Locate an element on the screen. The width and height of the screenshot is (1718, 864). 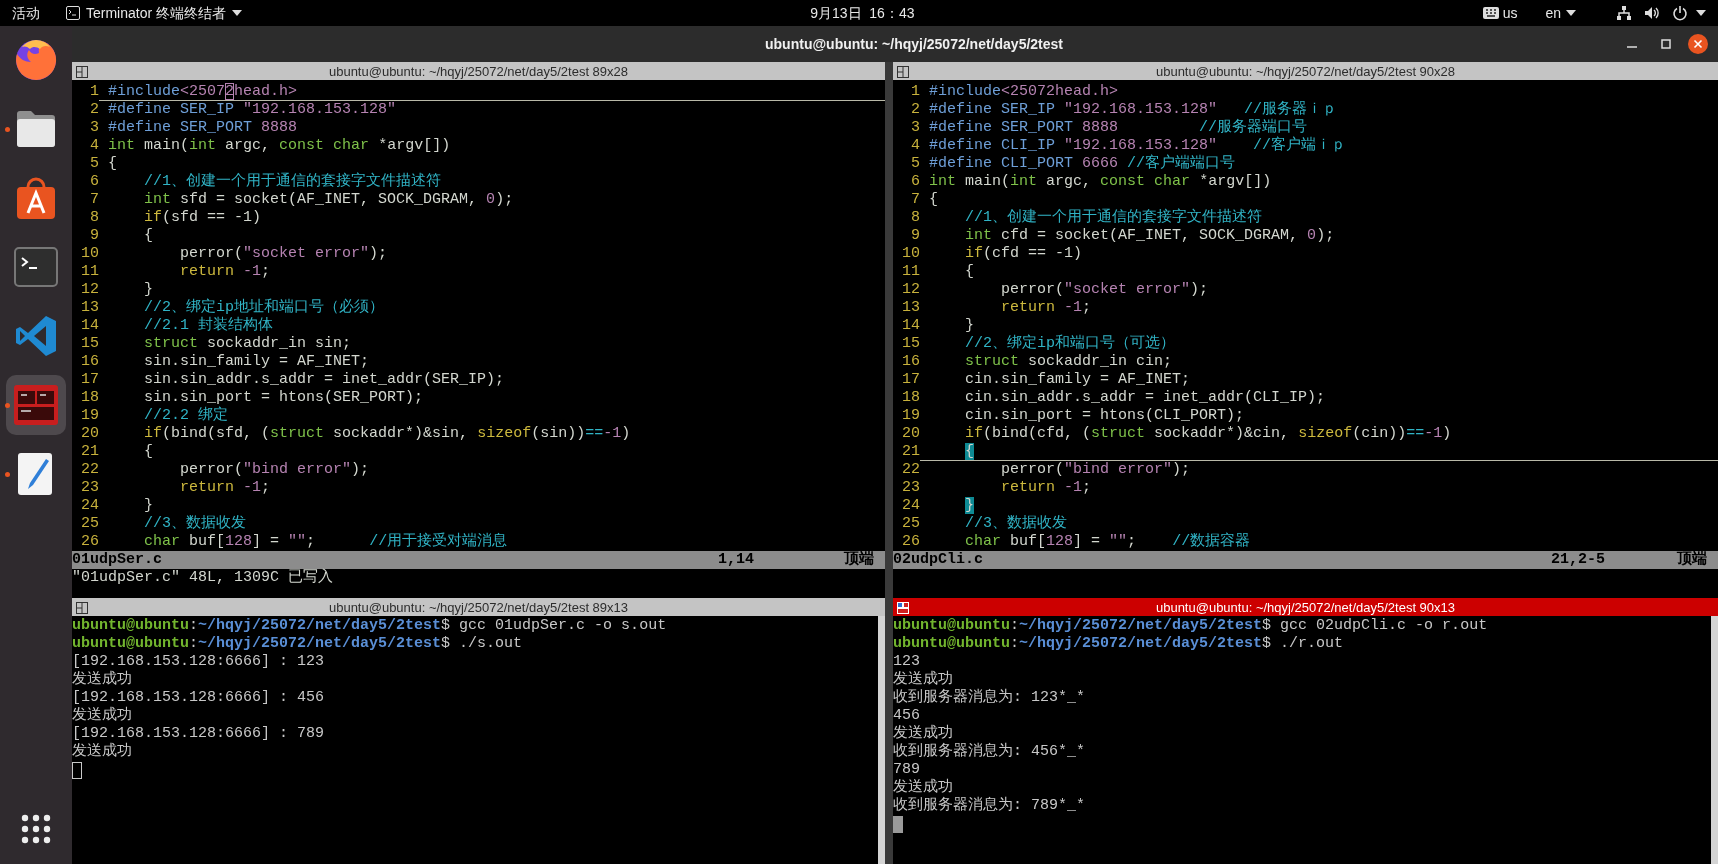
keyboard-icon is located at coordinates (1490, 13).